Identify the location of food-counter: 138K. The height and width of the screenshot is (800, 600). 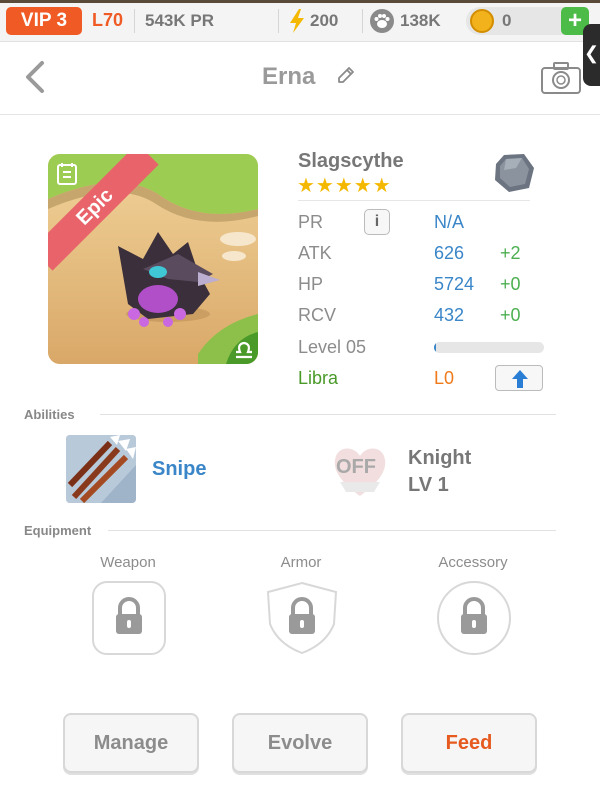
(415, 21).